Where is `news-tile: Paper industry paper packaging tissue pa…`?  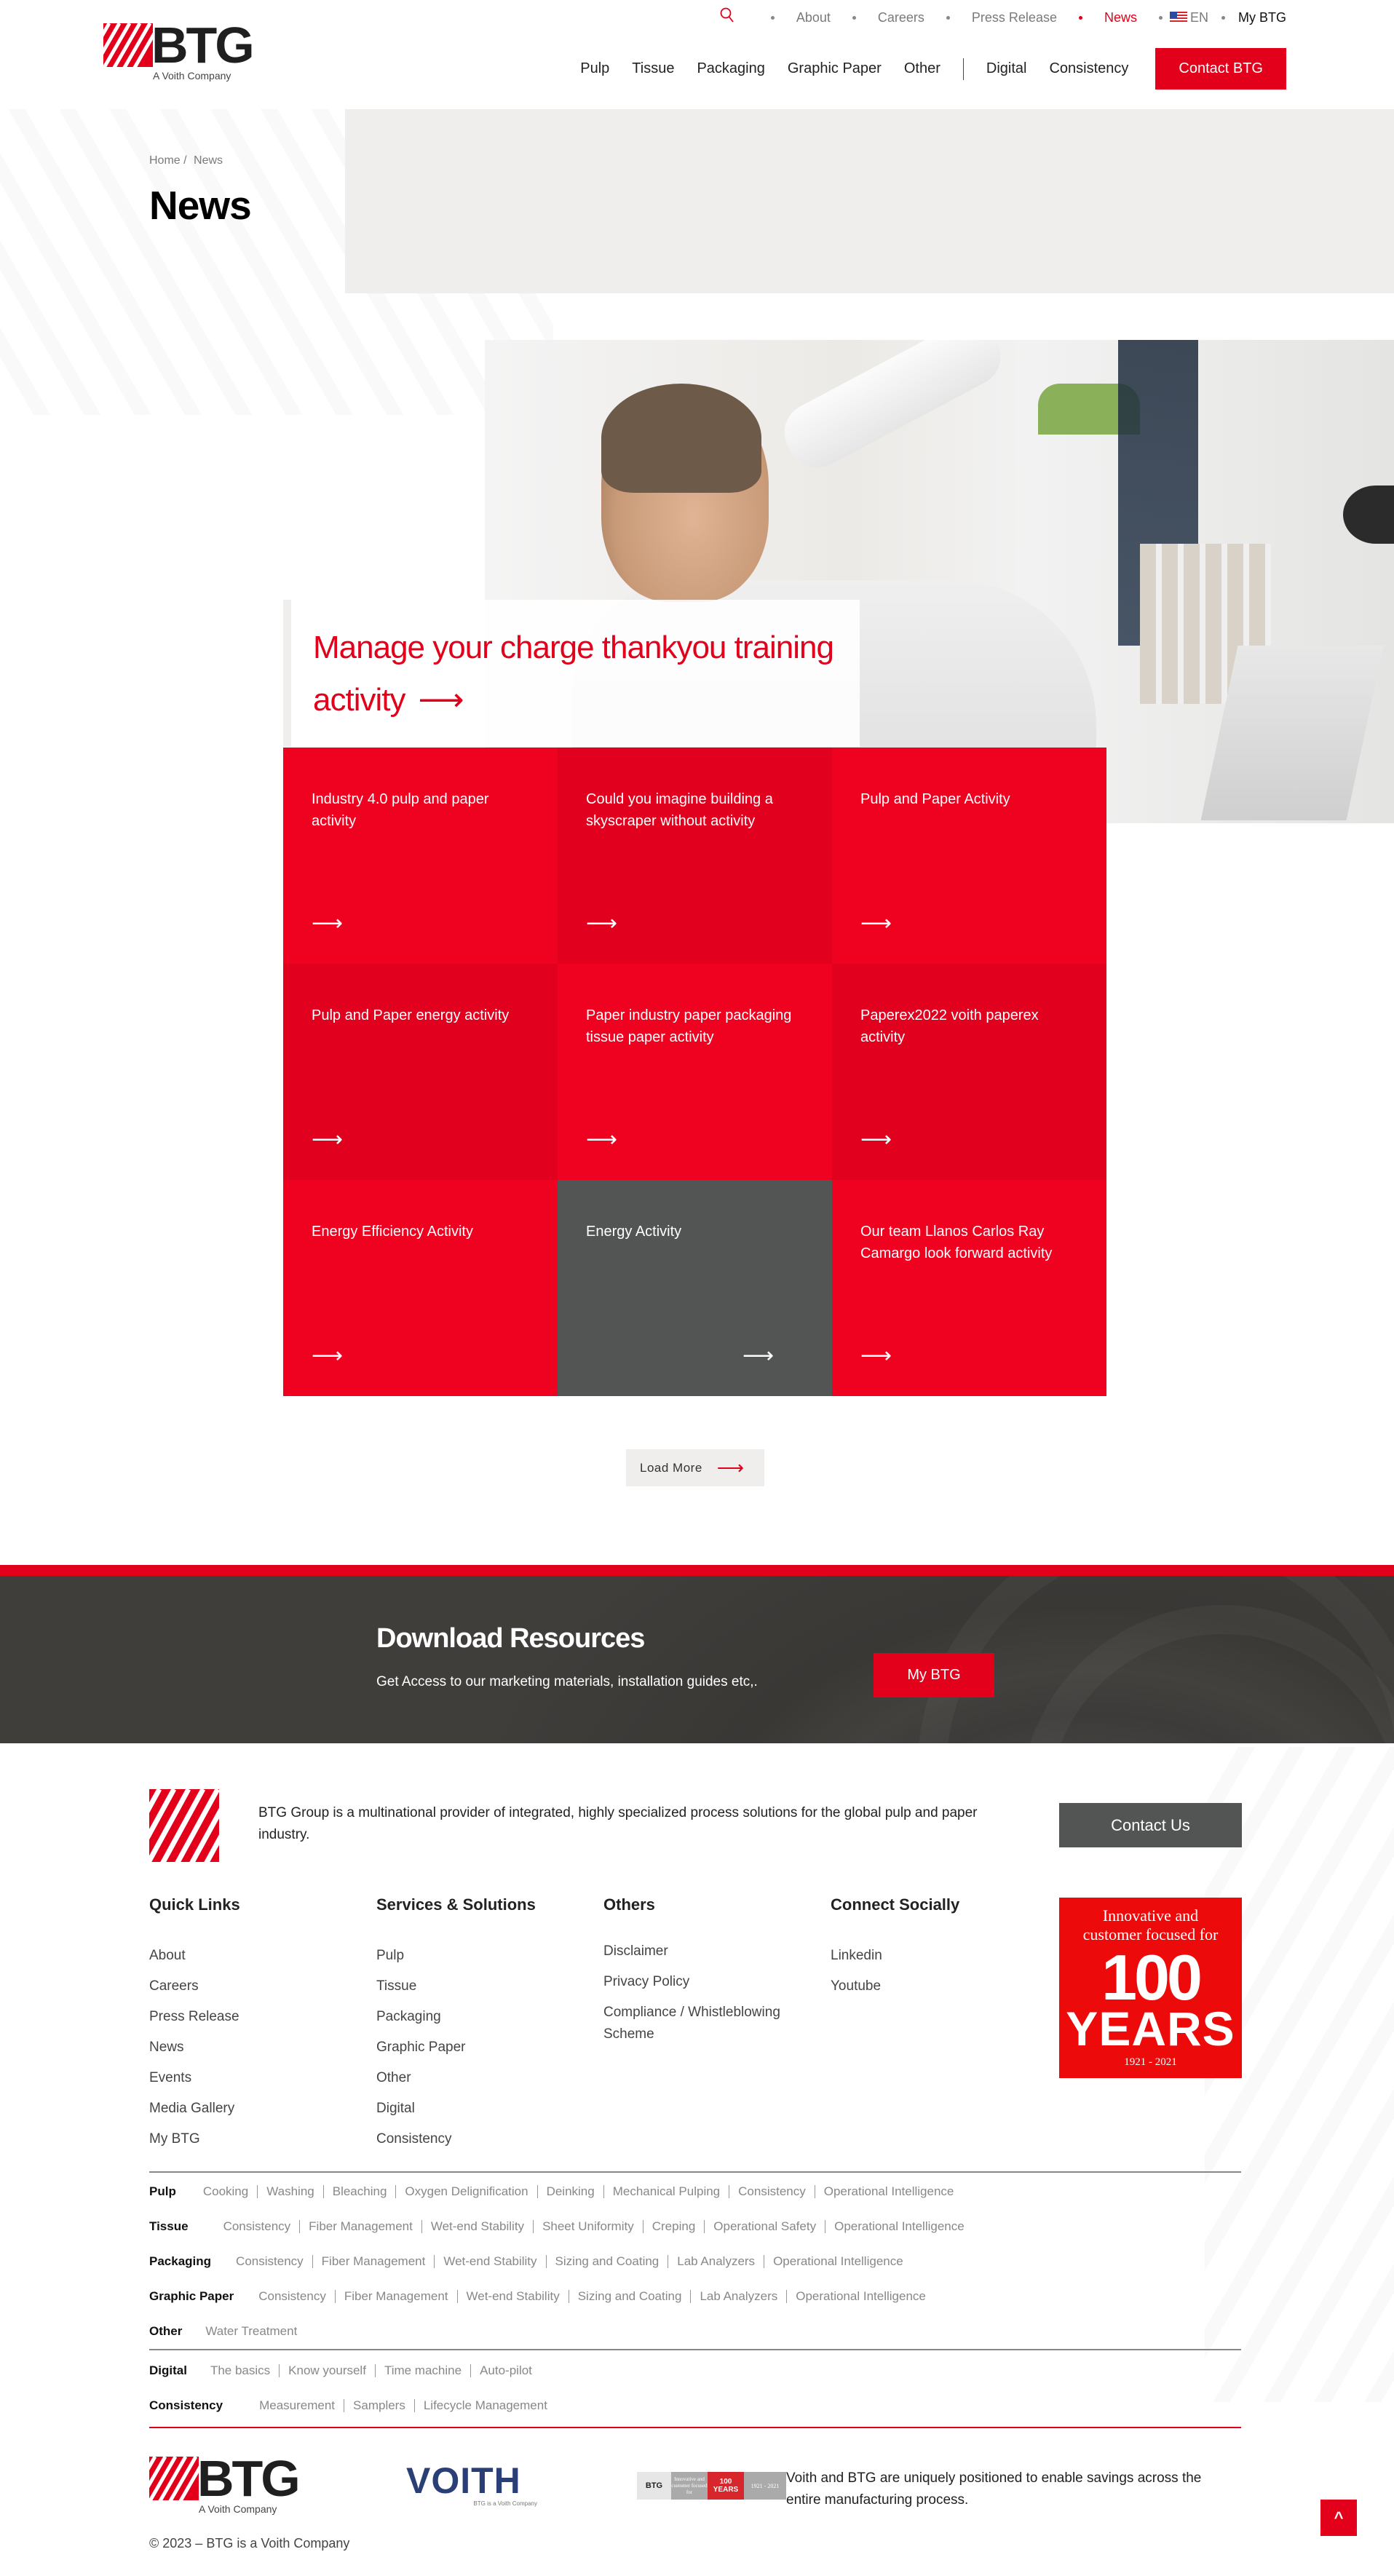 news-tile: Paper industry paper packaging tissue pa… is located at coordinates (695, 1072).